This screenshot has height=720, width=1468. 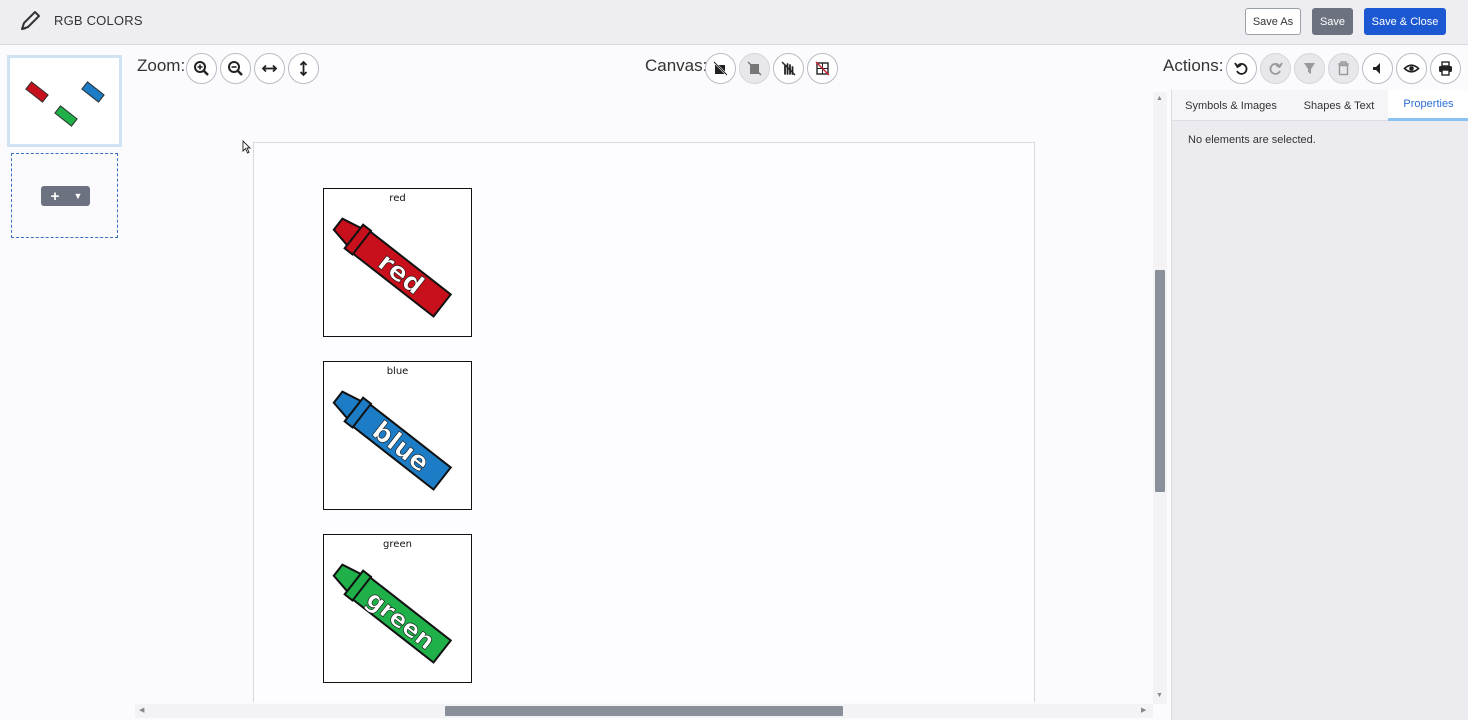 I want to click on print-icon, so click(x=1445, y=68).